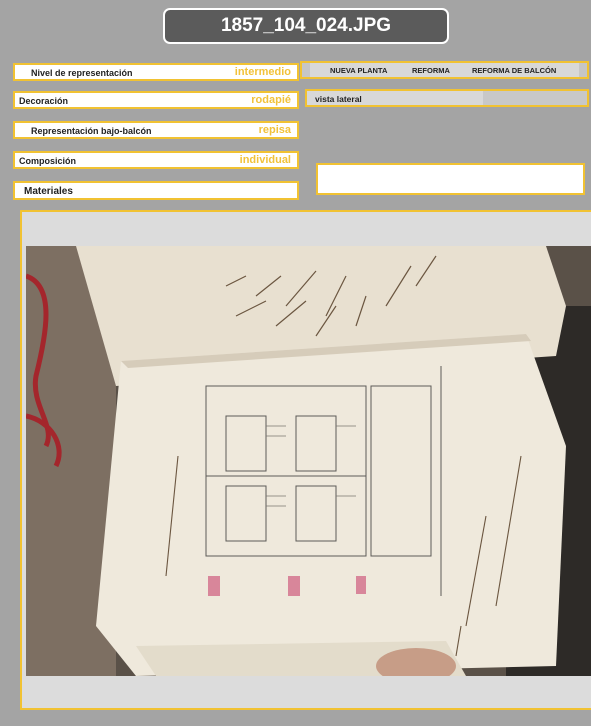 The width and height of the screenshot is (591, 726). I want to click on nivel-representacion-value: intermedio, so click(262, 72).